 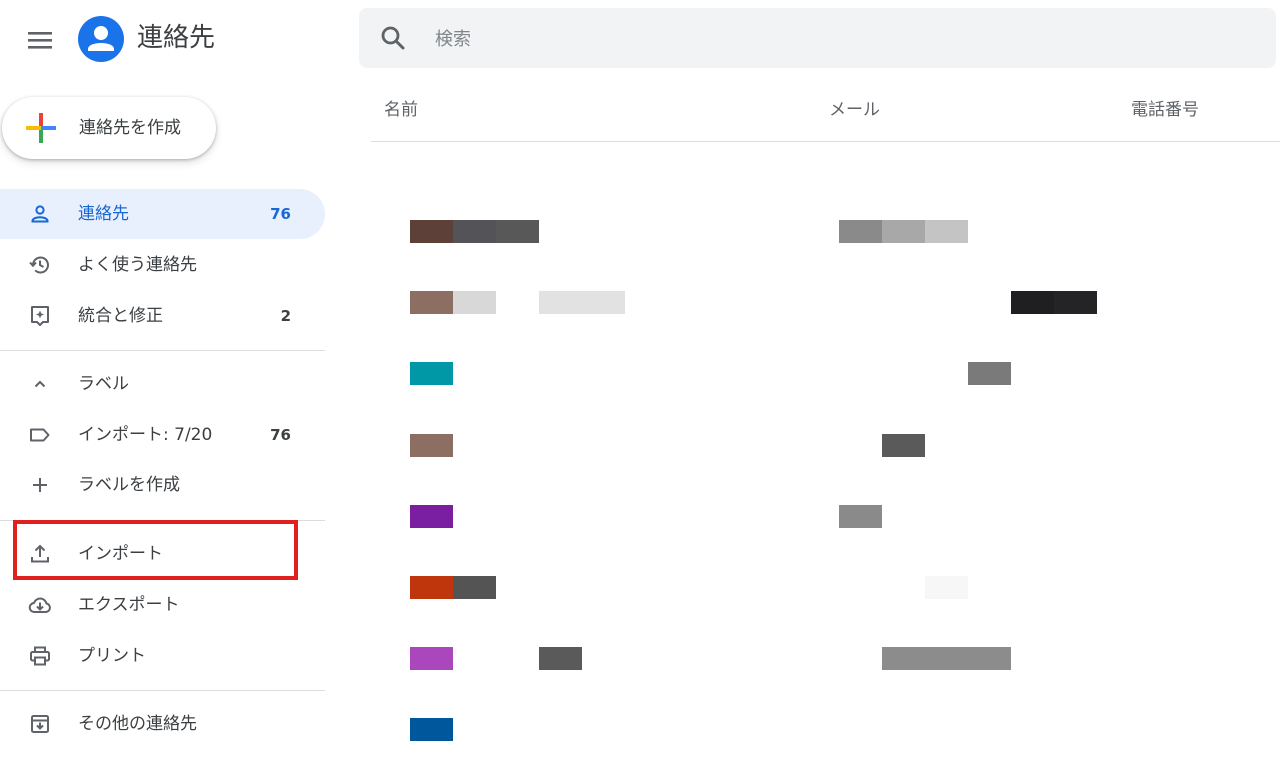 I want to click on sidebar-item-label: 統合と修正, so click(x=120, y=316).